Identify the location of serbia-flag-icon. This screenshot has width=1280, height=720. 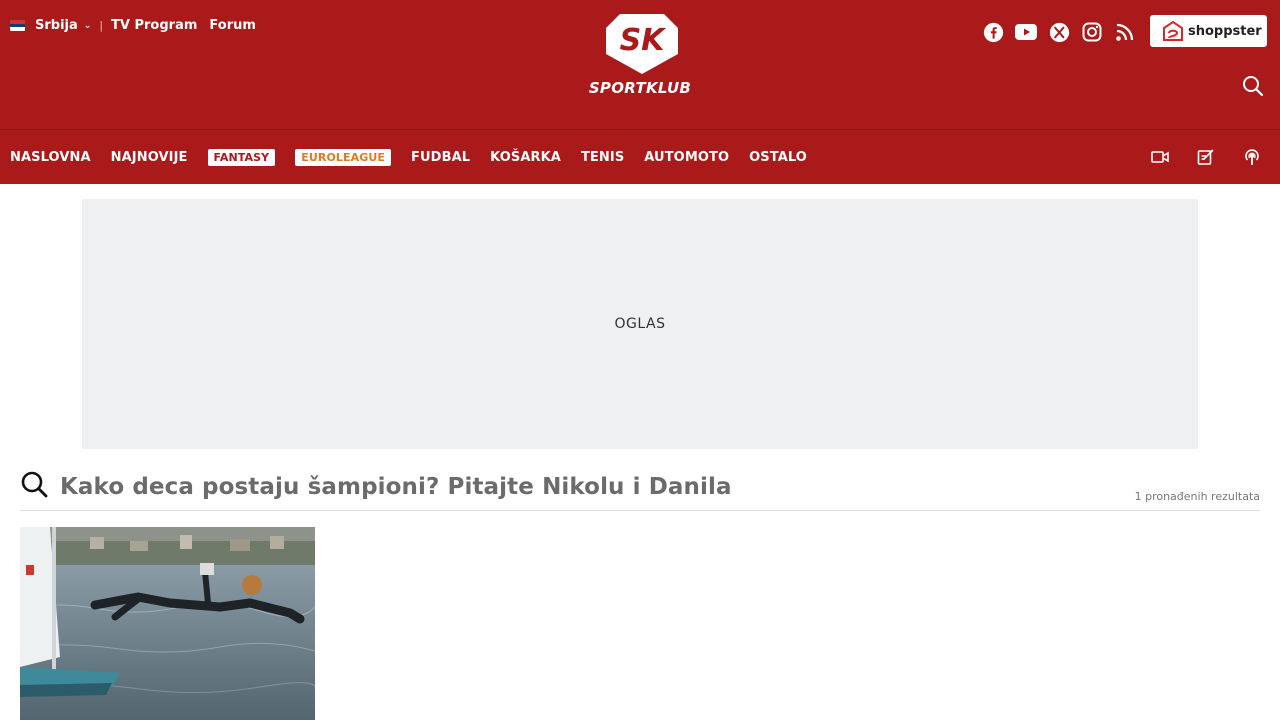
(17, 25).